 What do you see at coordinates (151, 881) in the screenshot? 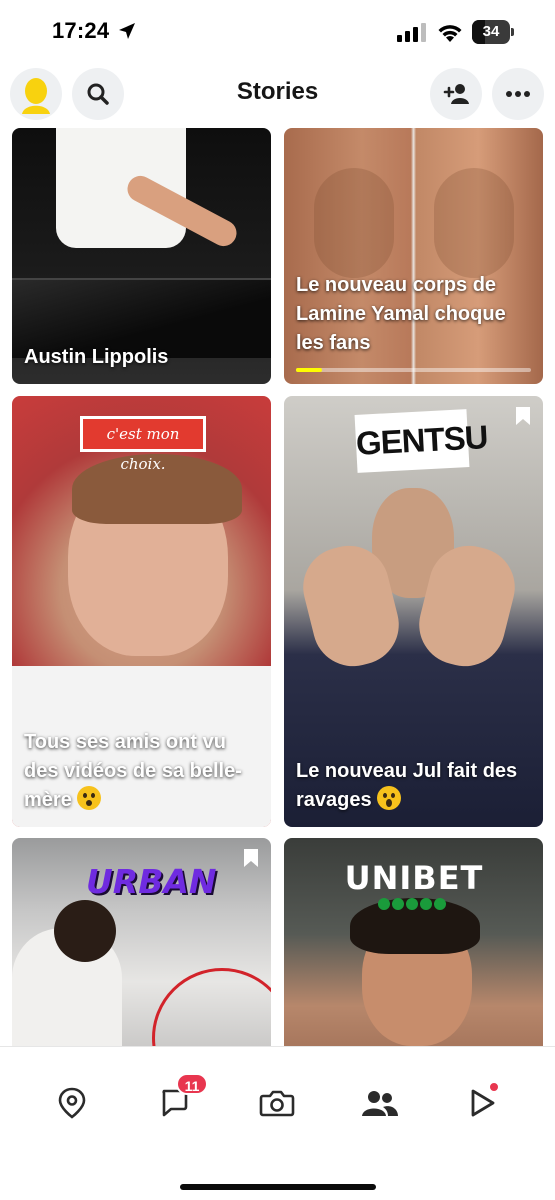
I see `story-overlay-label: URBAN` at bounding box center [151, 881].